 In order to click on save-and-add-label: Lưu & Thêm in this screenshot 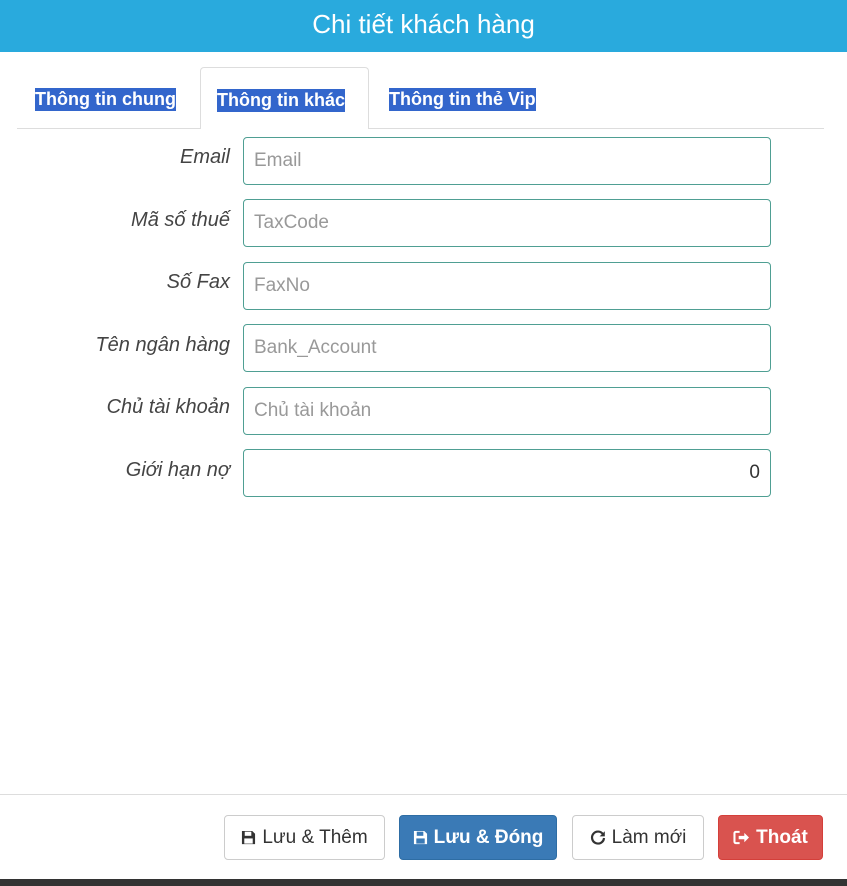, I will do `click(315, 837)`.